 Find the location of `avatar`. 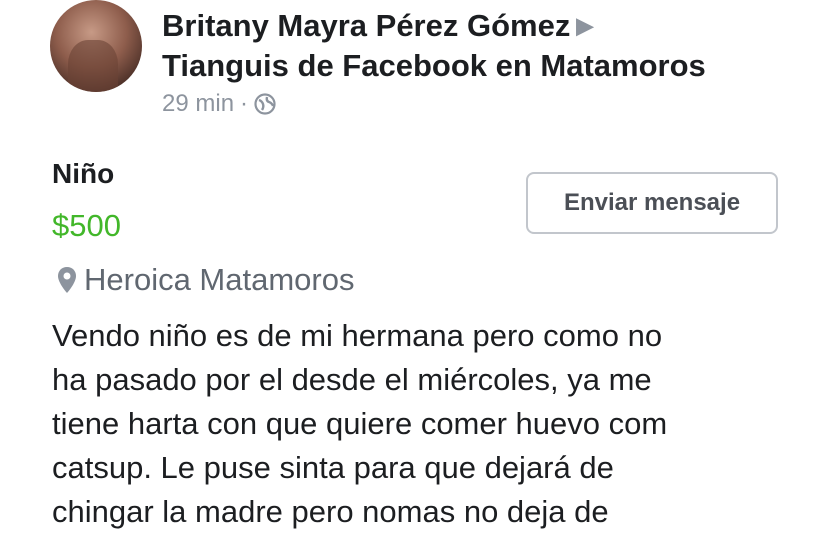

avatar is located at coordinates (96, 46).